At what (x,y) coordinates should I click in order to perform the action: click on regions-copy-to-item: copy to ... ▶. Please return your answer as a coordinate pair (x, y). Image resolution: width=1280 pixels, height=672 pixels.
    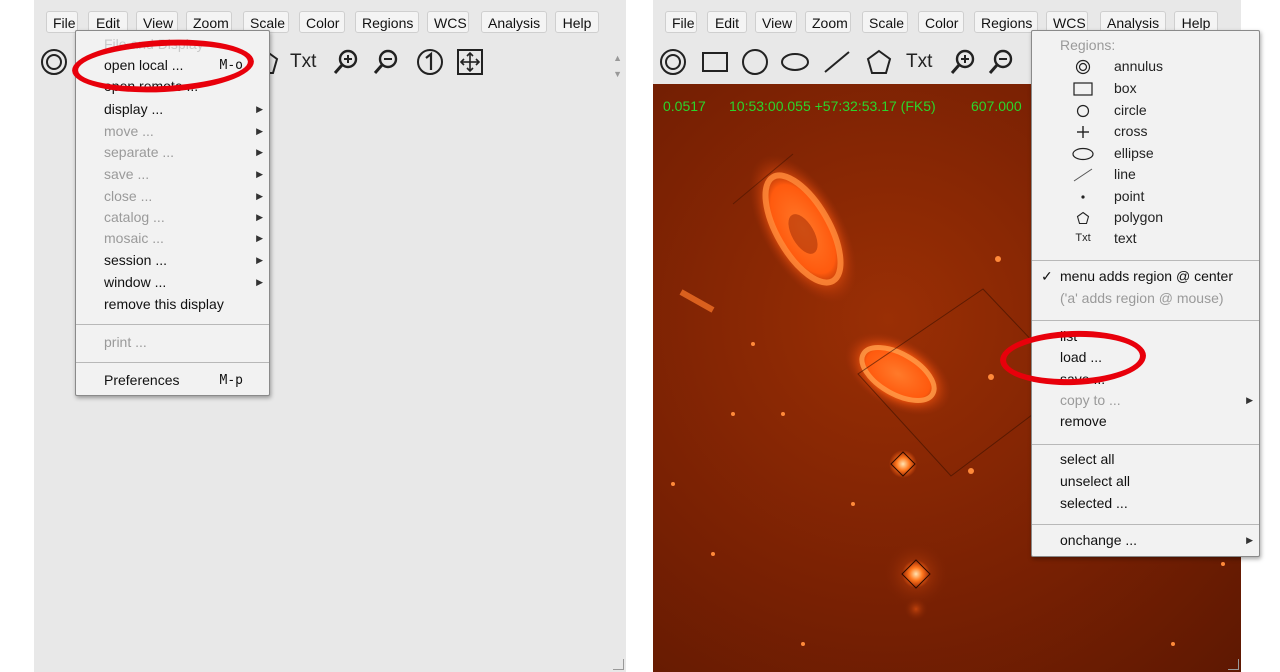
    Looking at the image, I should click on (1145, 400).